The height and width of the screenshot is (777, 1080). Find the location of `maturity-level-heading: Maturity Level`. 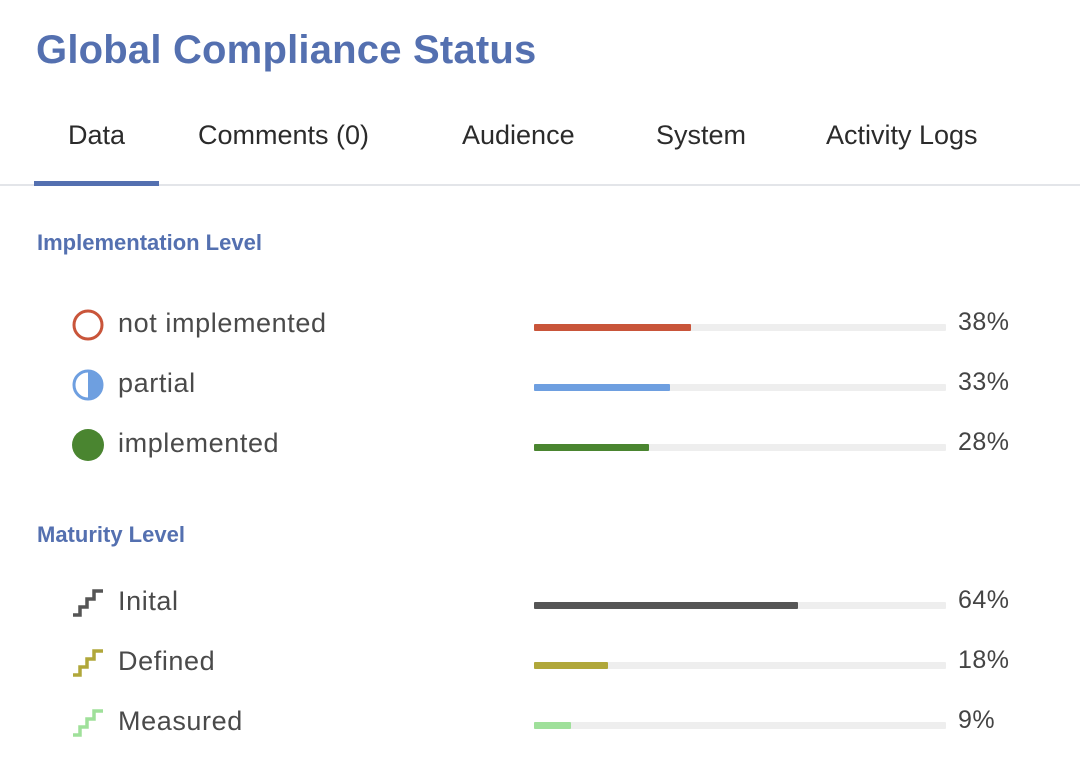

maturity-level-heading: Maturity Level is located at coordinates (111, 534).